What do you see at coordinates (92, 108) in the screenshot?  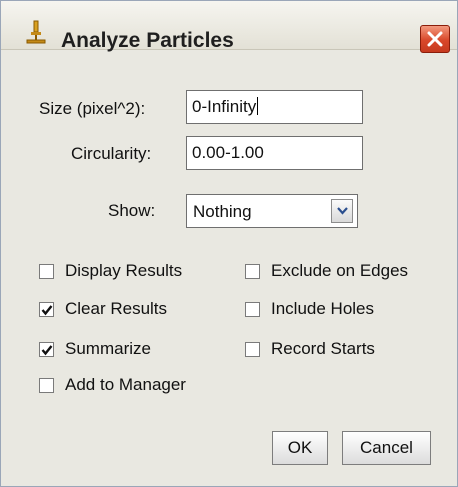 I see `size-label: Size (pixel^2):` at bounding box center [92, 108].